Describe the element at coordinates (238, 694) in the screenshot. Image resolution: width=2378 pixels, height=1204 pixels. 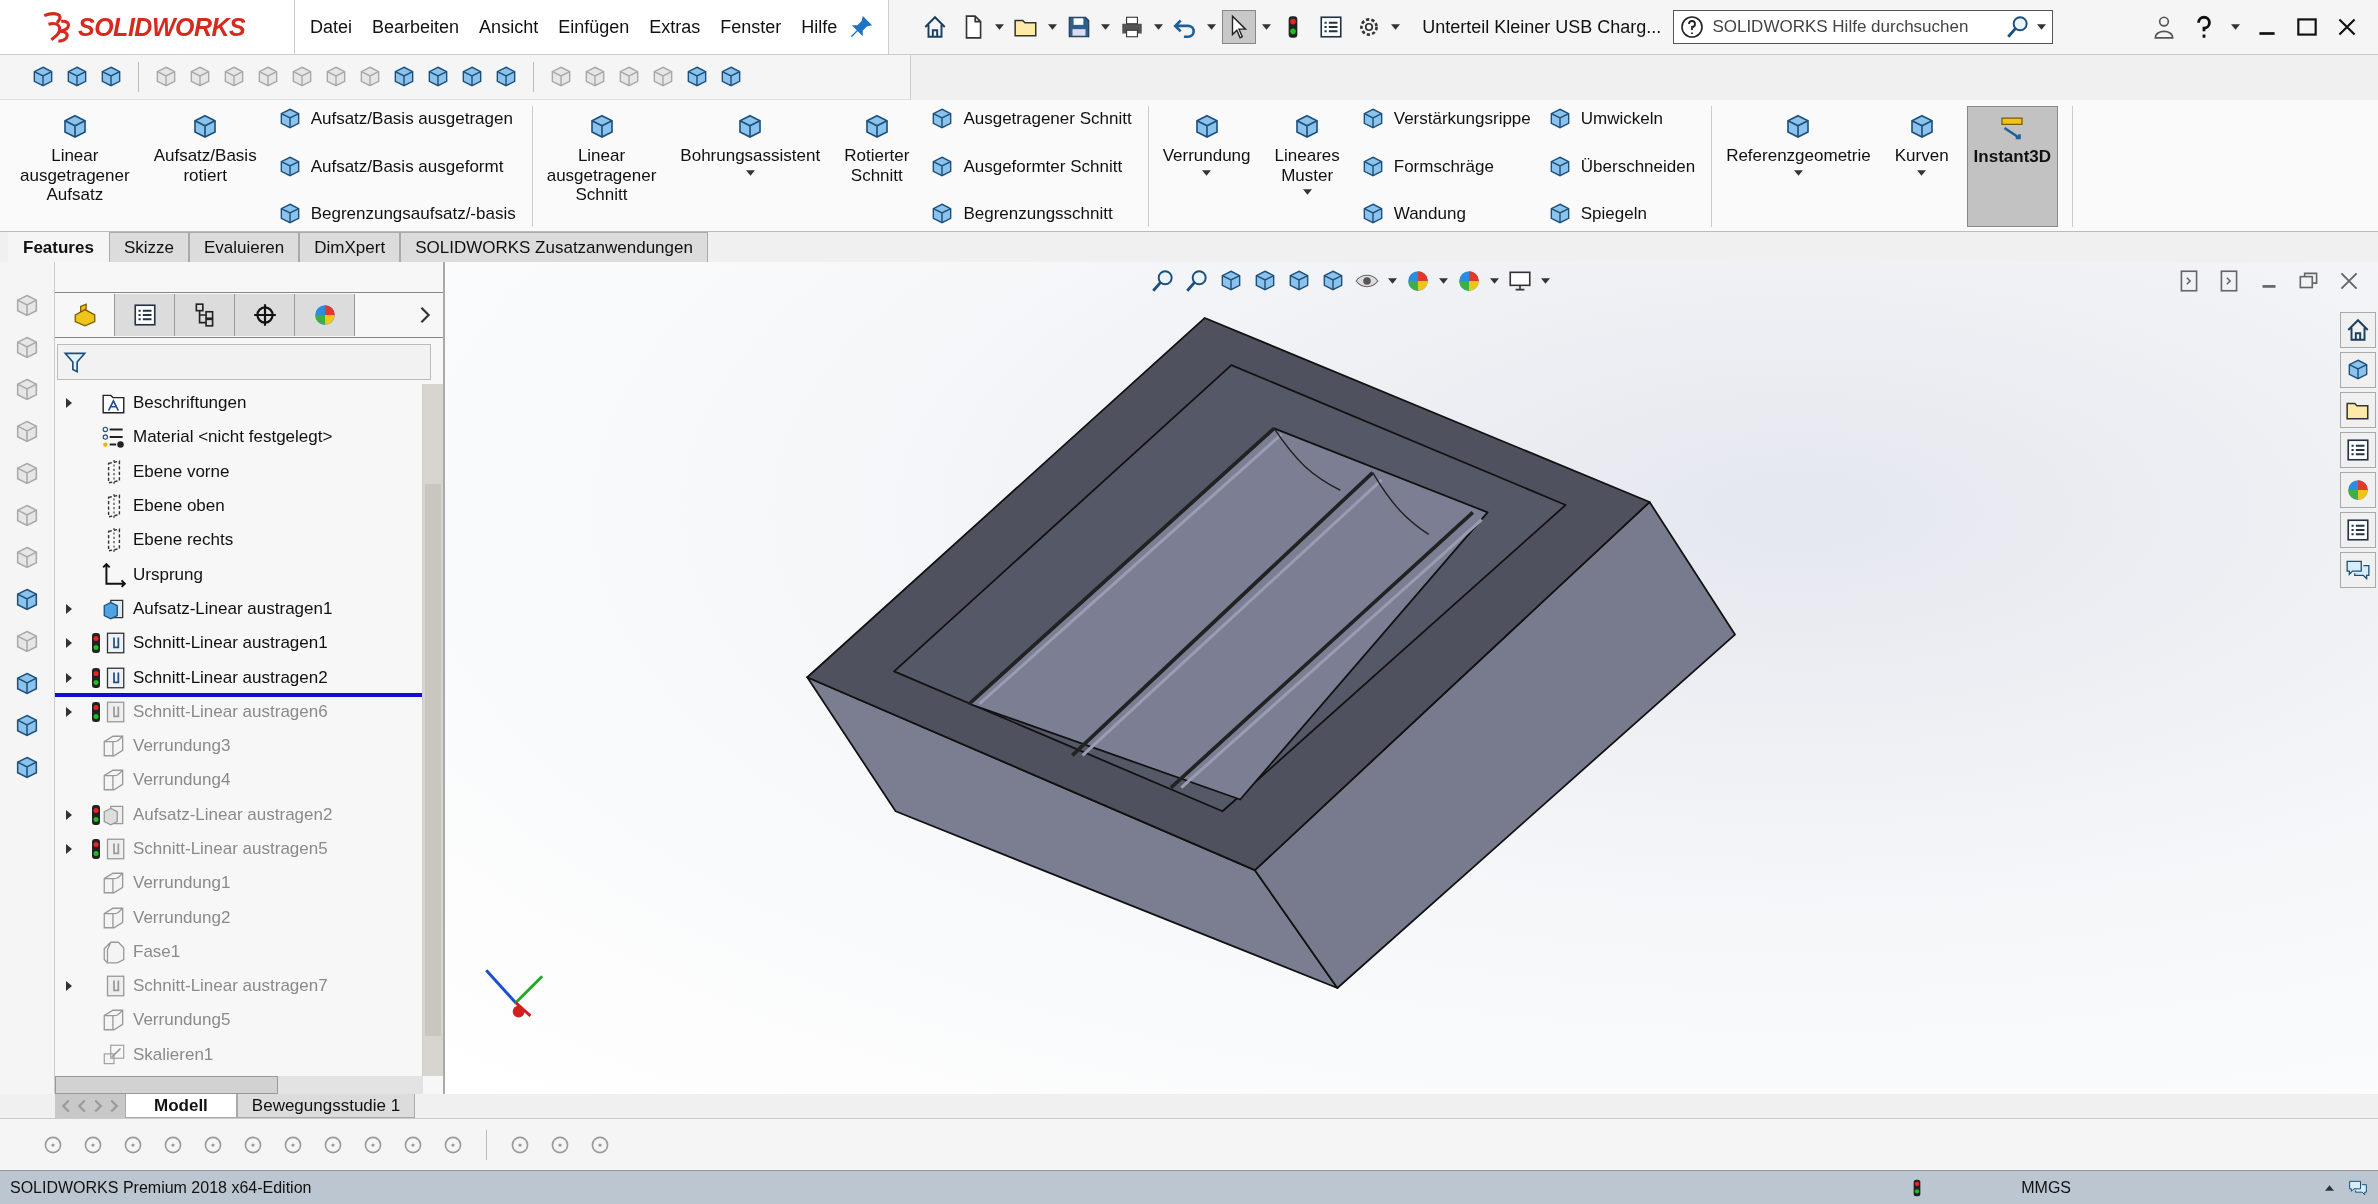
I see `rollback-bar` at that location.